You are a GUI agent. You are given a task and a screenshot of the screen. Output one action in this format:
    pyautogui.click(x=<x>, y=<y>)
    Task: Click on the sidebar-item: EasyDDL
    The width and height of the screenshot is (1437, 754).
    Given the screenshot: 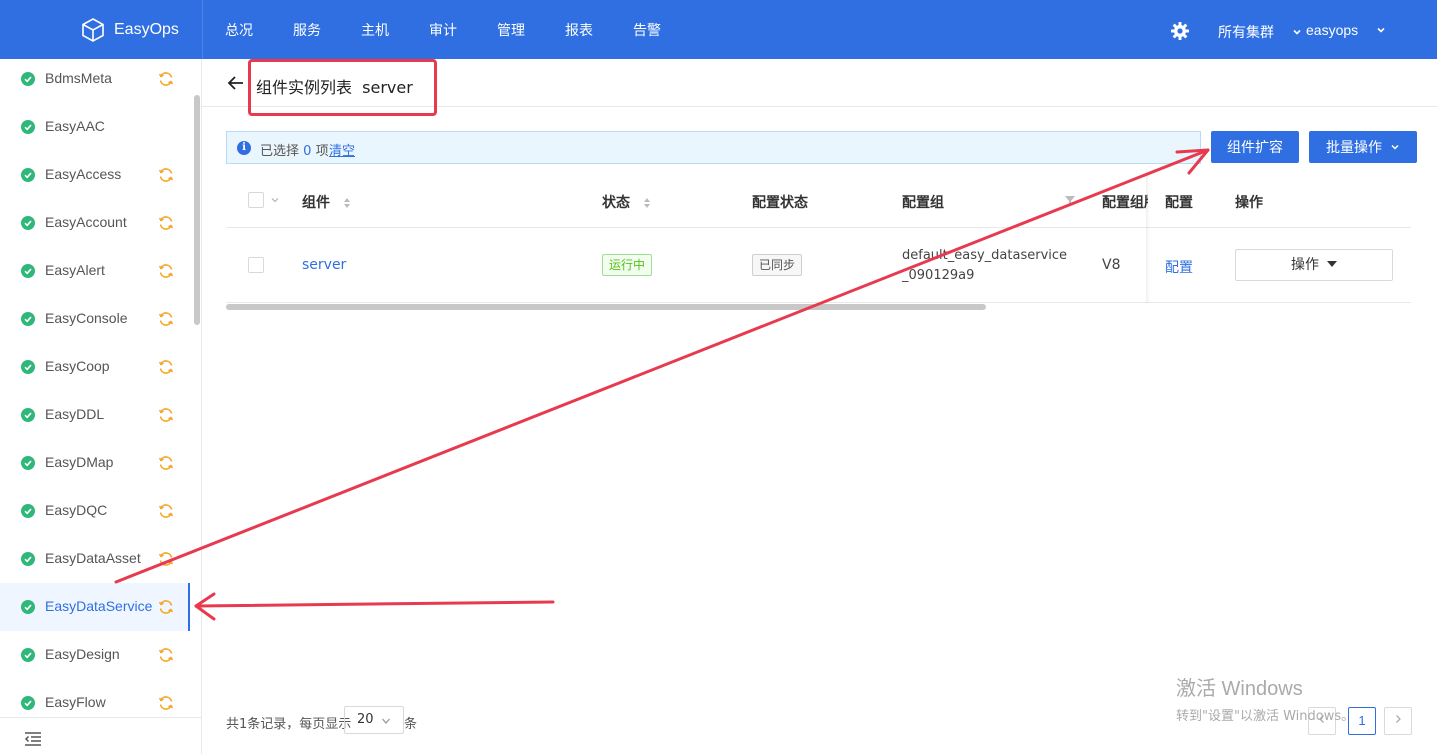 What is the action you would take?
    pyautogui.click(x=95, y=415)
    